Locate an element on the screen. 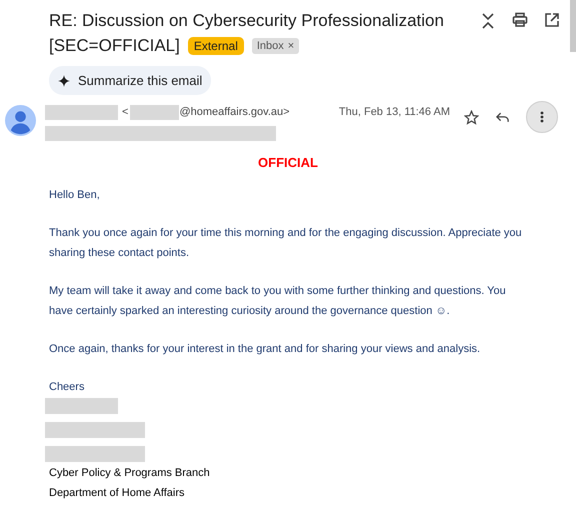  more-options-button is located at coordinates (542, 117).